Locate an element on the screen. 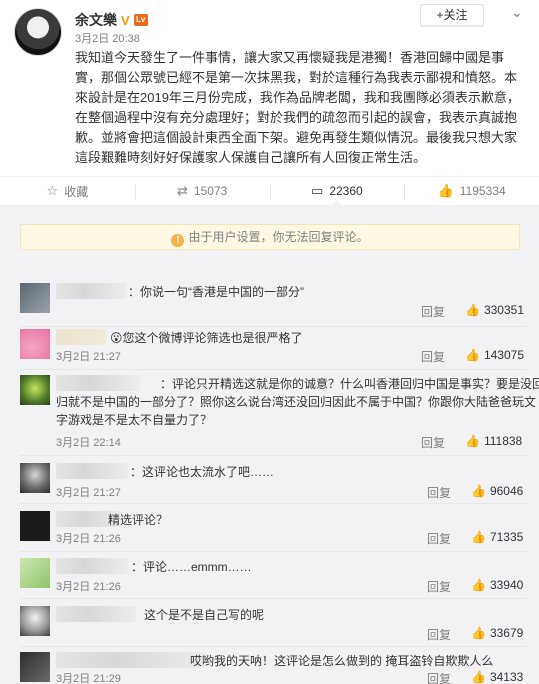 The width and height of the screenshot is (539, 684). comment-like-button: 👍 33940 is located at coordinates (497, 585).